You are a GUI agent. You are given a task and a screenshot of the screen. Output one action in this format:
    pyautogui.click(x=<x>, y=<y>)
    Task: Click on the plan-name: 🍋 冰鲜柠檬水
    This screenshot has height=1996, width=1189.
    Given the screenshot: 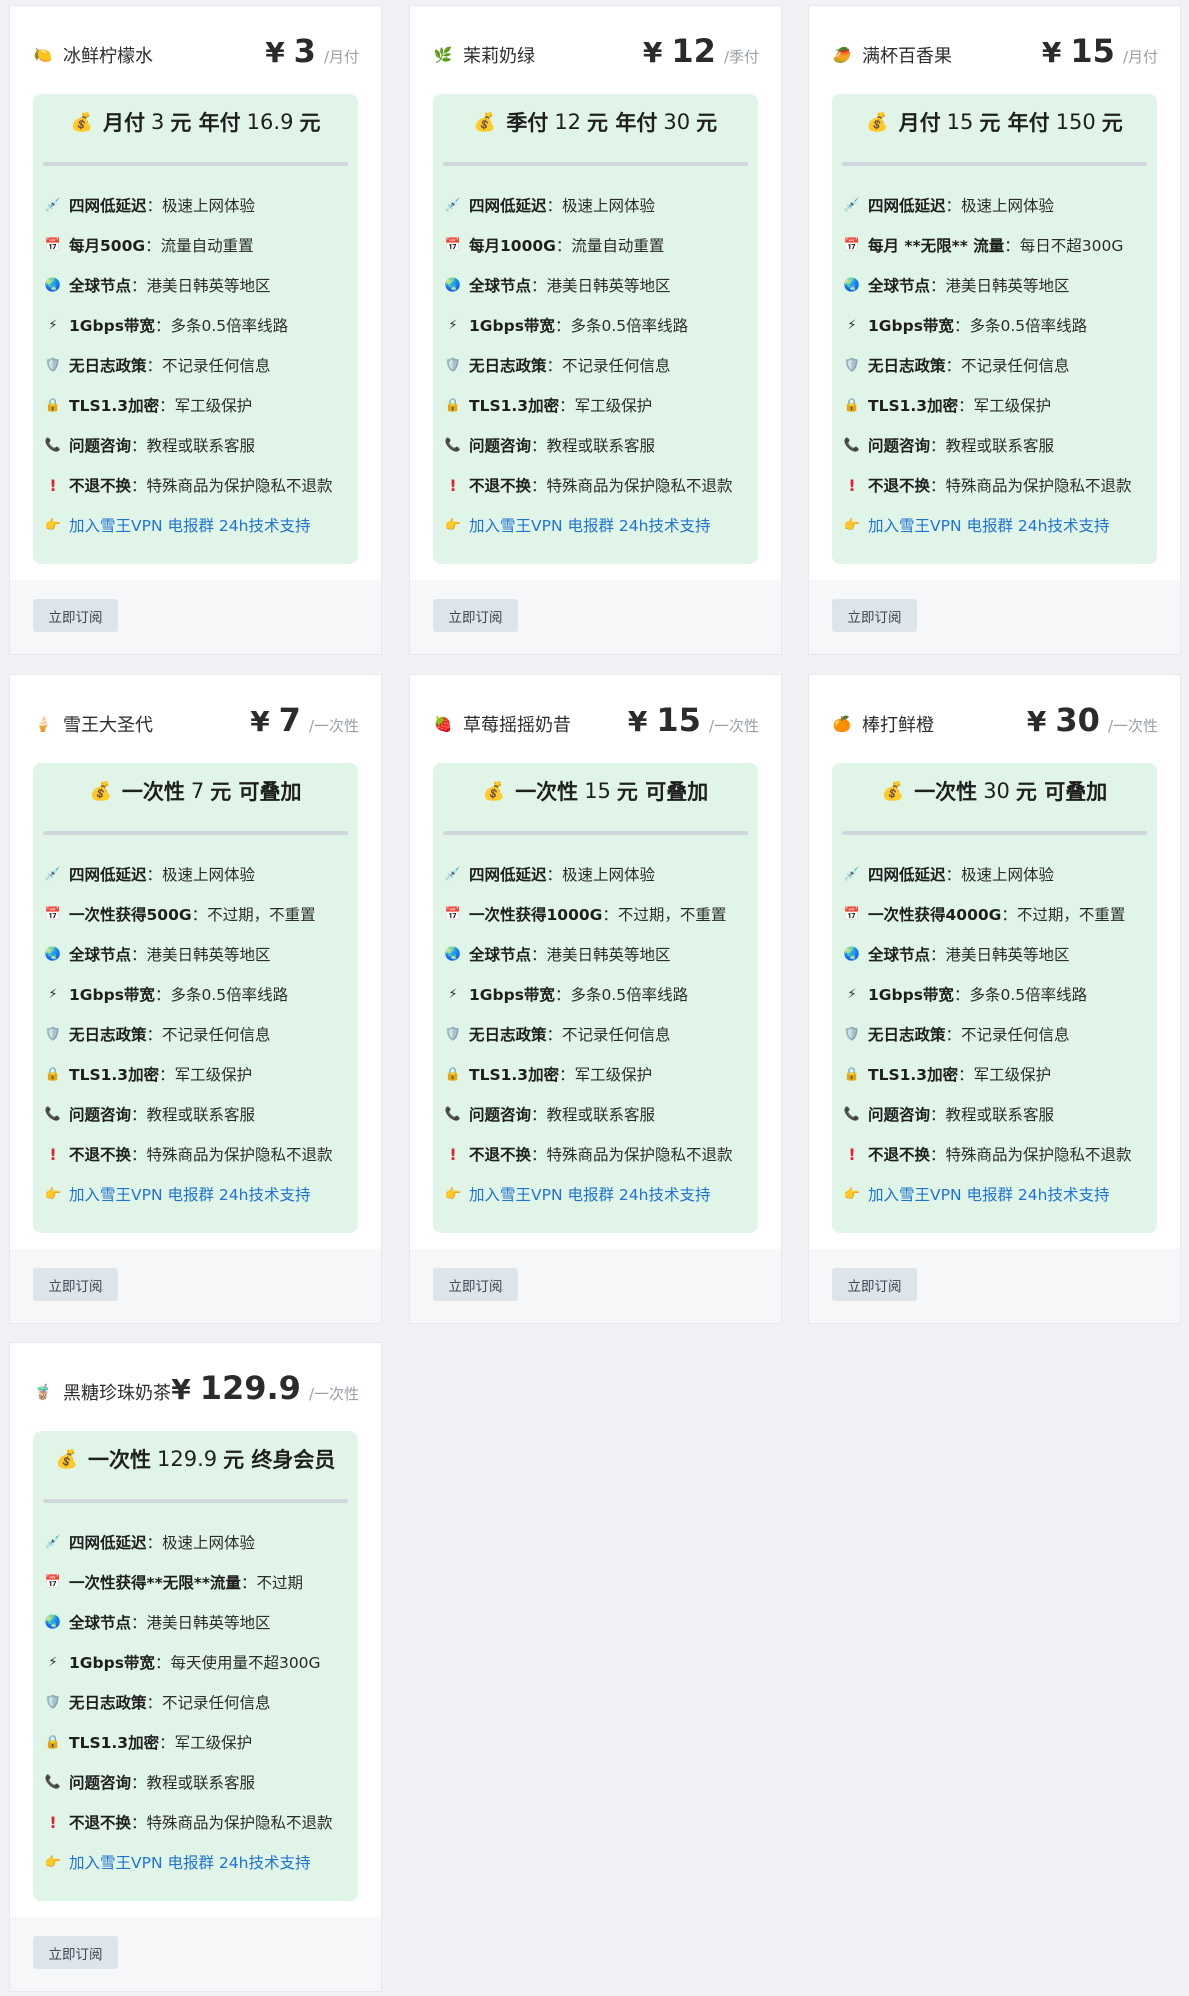 What is the action you would take?
    pyautogui.click(x=93, y=55)
    